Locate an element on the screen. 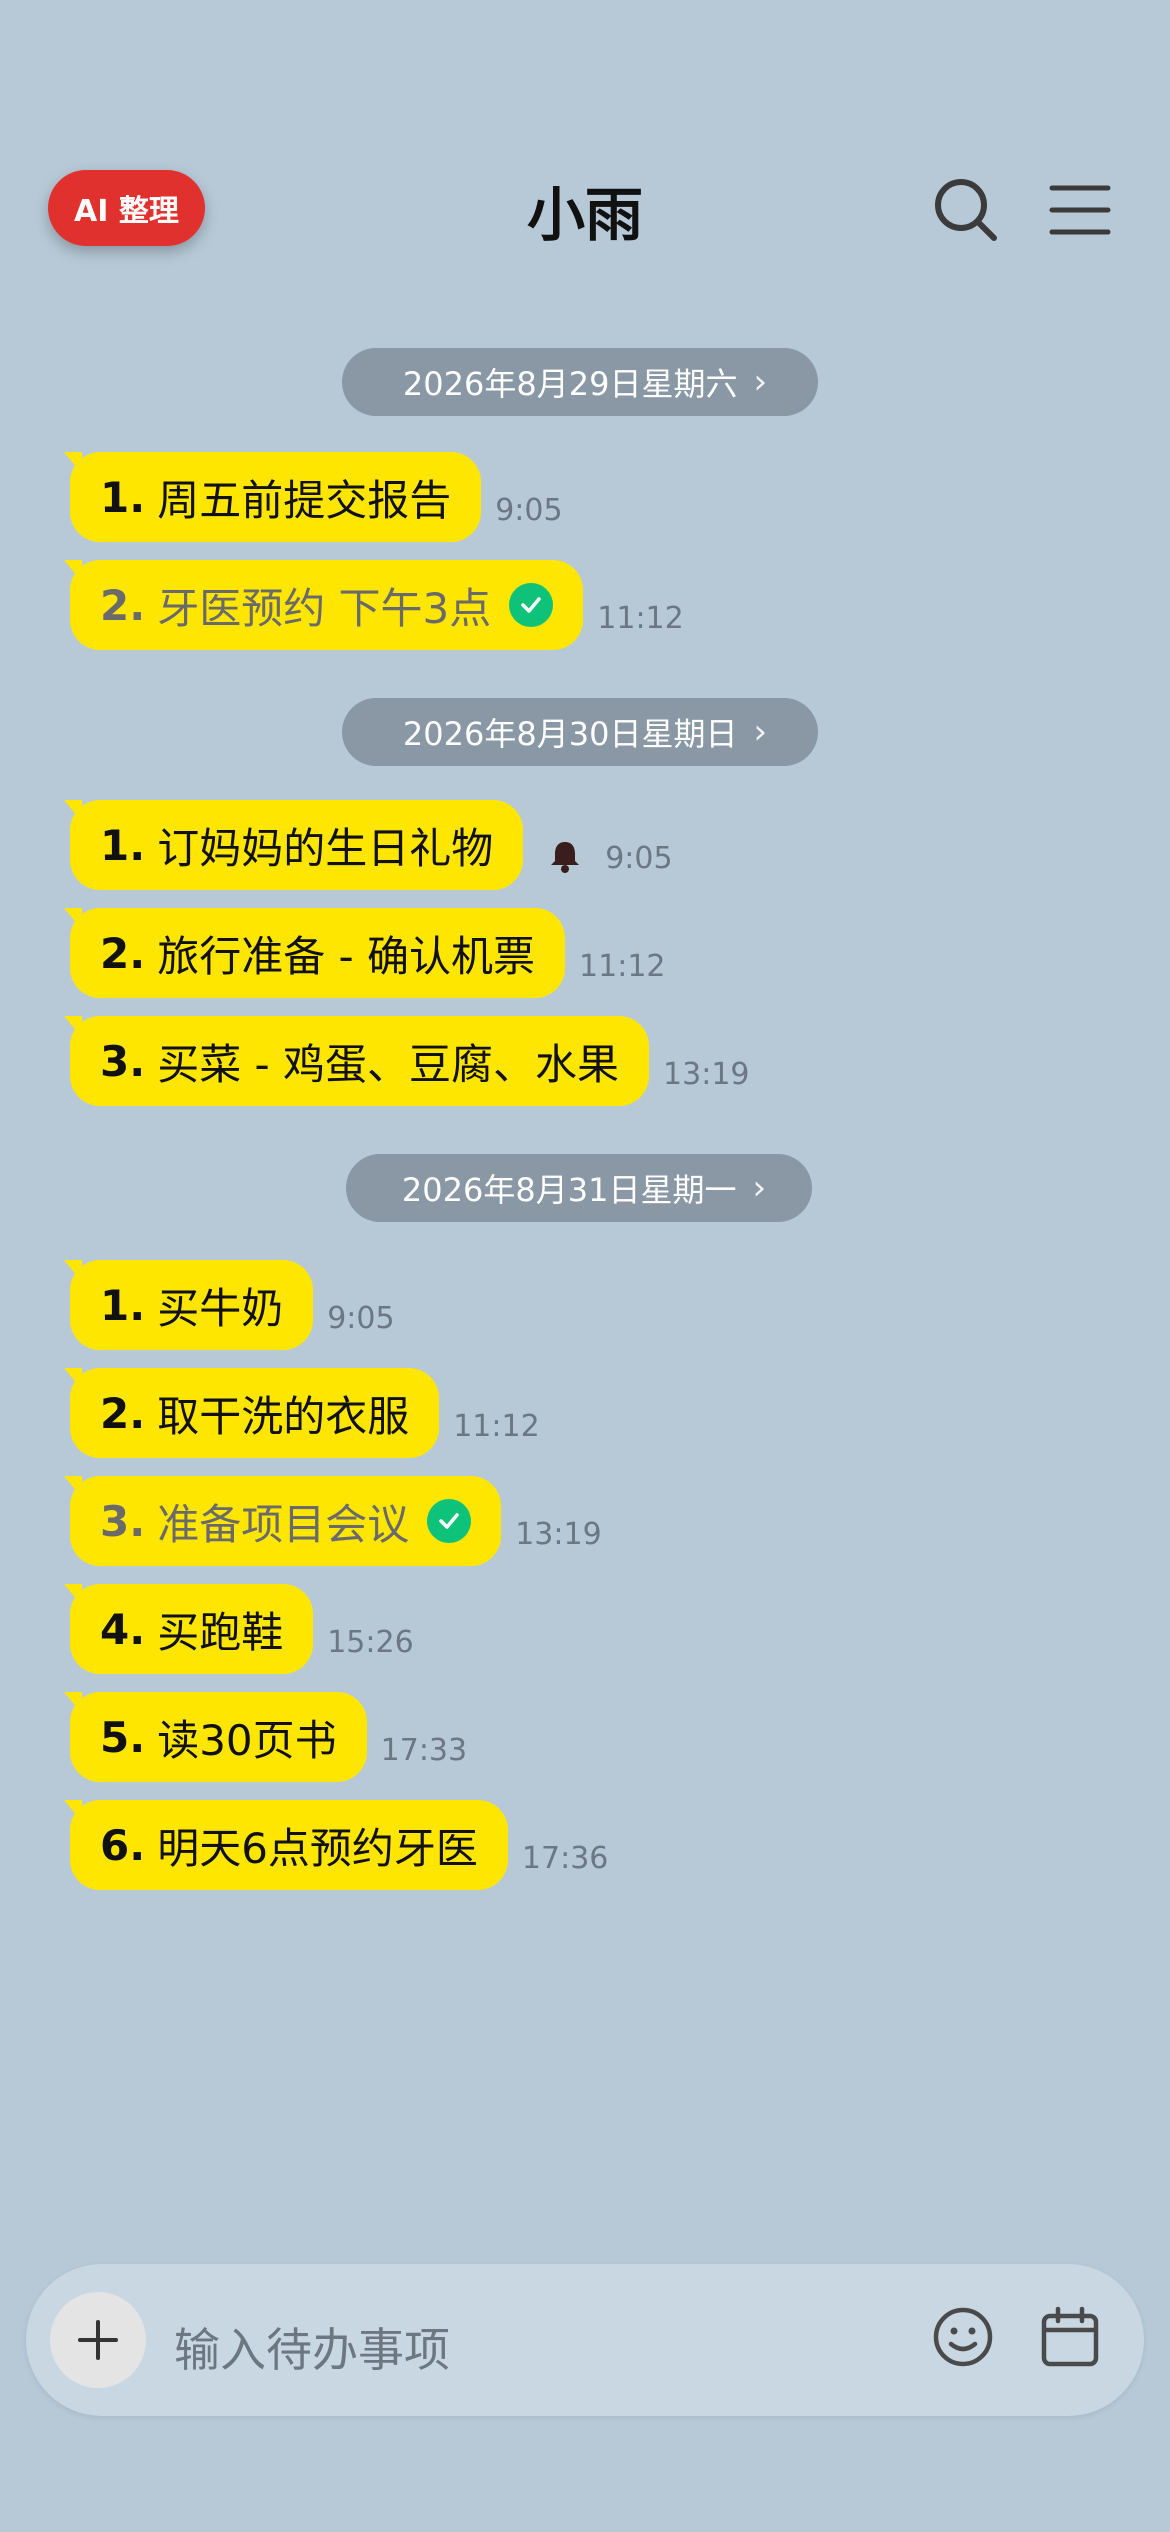  todo-bubble: 3. 买菜 - 鸡蛋、豆腐、水果 is located at coordinates (356, 1061).